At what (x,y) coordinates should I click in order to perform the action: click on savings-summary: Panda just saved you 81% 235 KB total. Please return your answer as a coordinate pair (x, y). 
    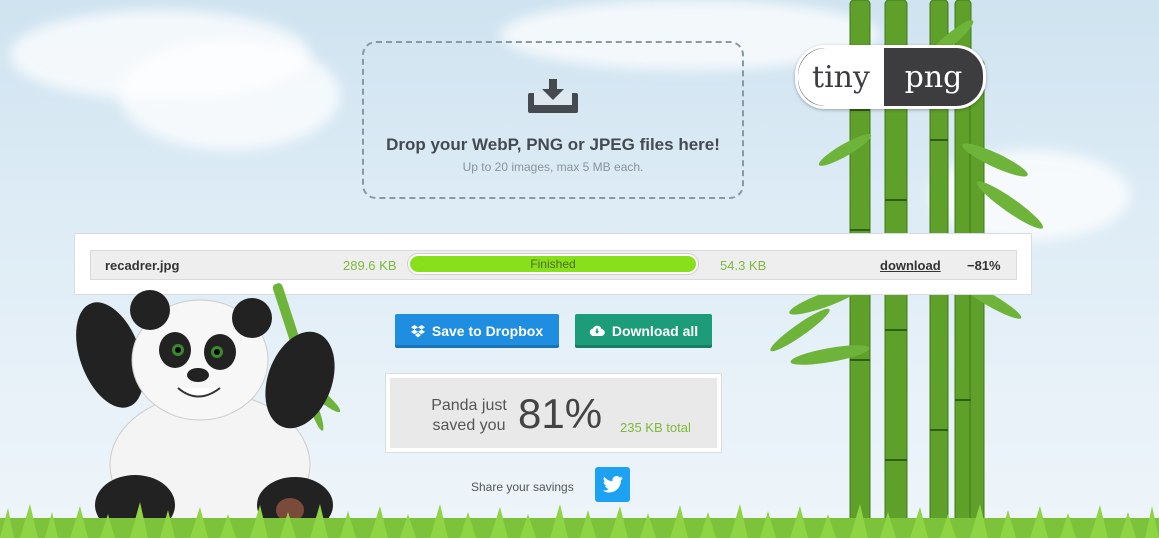
    Looking at the image, I should click on (553, 413).